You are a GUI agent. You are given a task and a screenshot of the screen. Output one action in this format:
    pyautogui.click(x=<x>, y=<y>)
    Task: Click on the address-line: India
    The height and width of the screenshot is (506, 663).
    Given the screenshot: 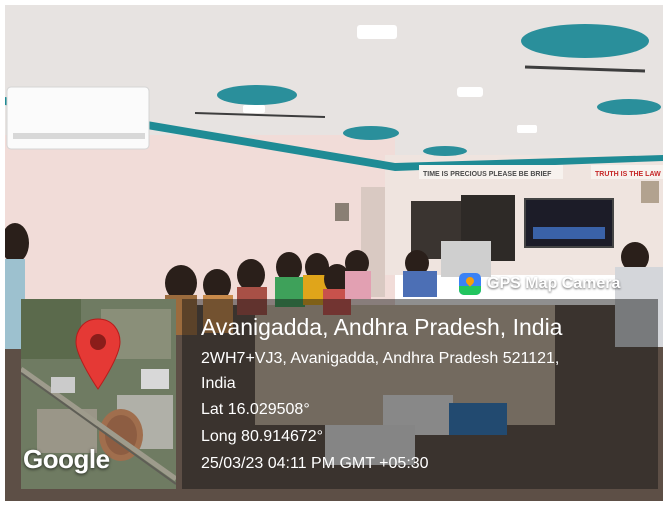 What is the action you would take?
    pyautogui.click(x=218, y=383)
    